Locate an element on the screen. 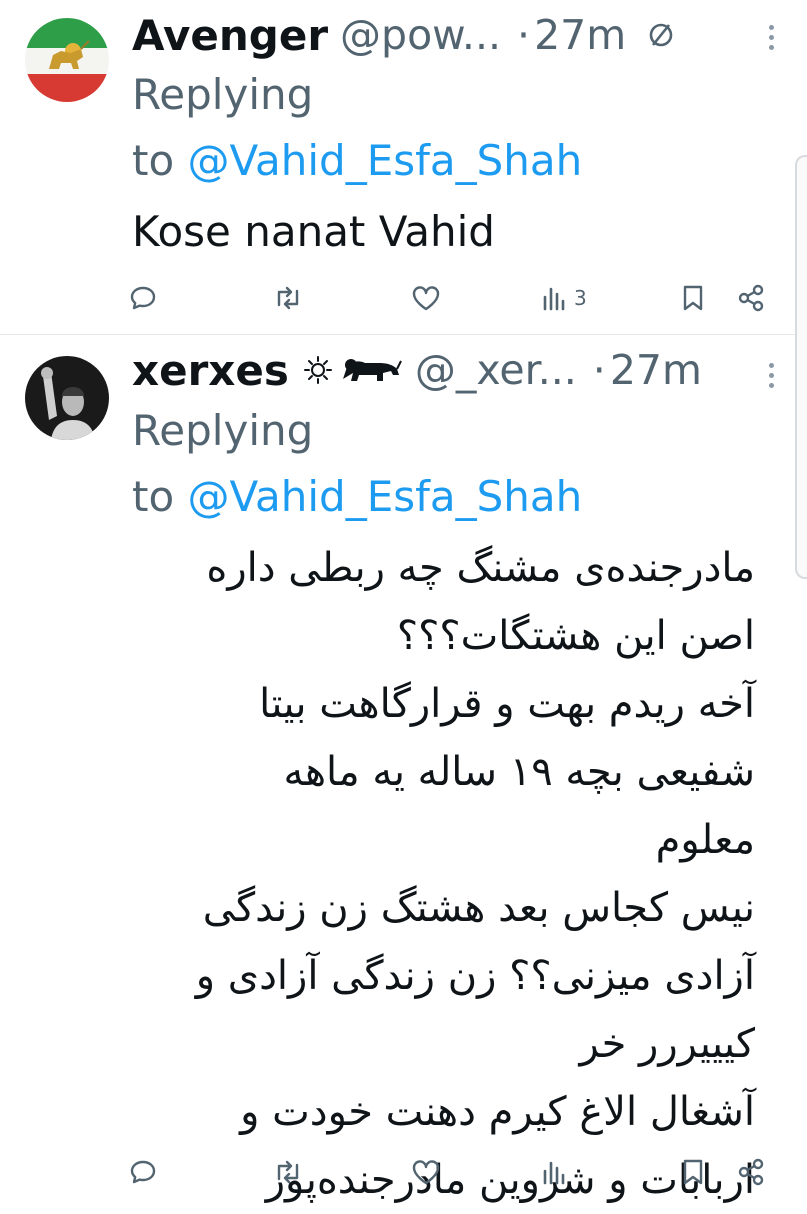 This screenshot has height=1214, width=807. man-raising-fist-photo-avatar is located at coordinates (67, 398).